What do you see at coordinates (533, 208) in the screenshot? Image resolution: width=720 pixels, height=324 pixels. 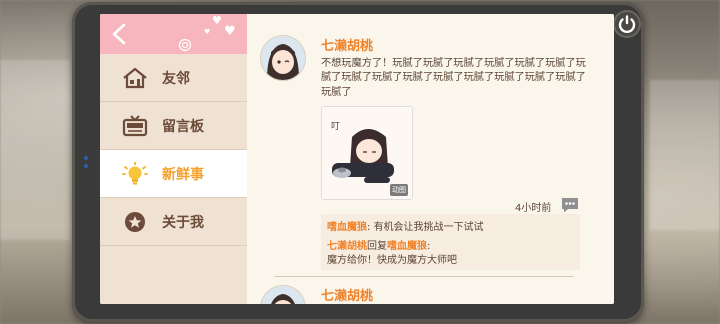 I see `post-timestamp: 4小时前` at bounding box center [533, 208].